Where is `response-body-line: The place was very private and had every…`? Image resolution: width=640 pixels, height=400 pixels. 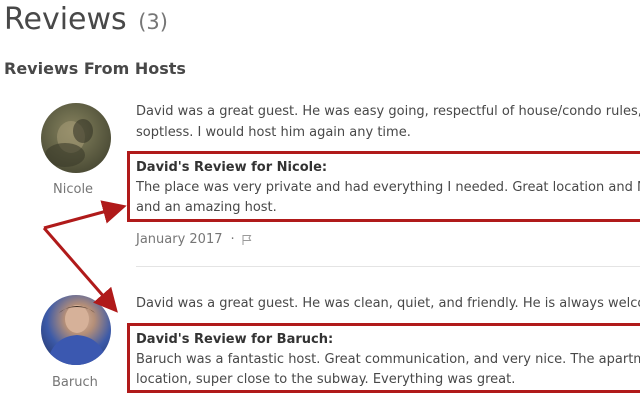 response-body-line: The place was very private and had every… is located at coordinates (388, 187).